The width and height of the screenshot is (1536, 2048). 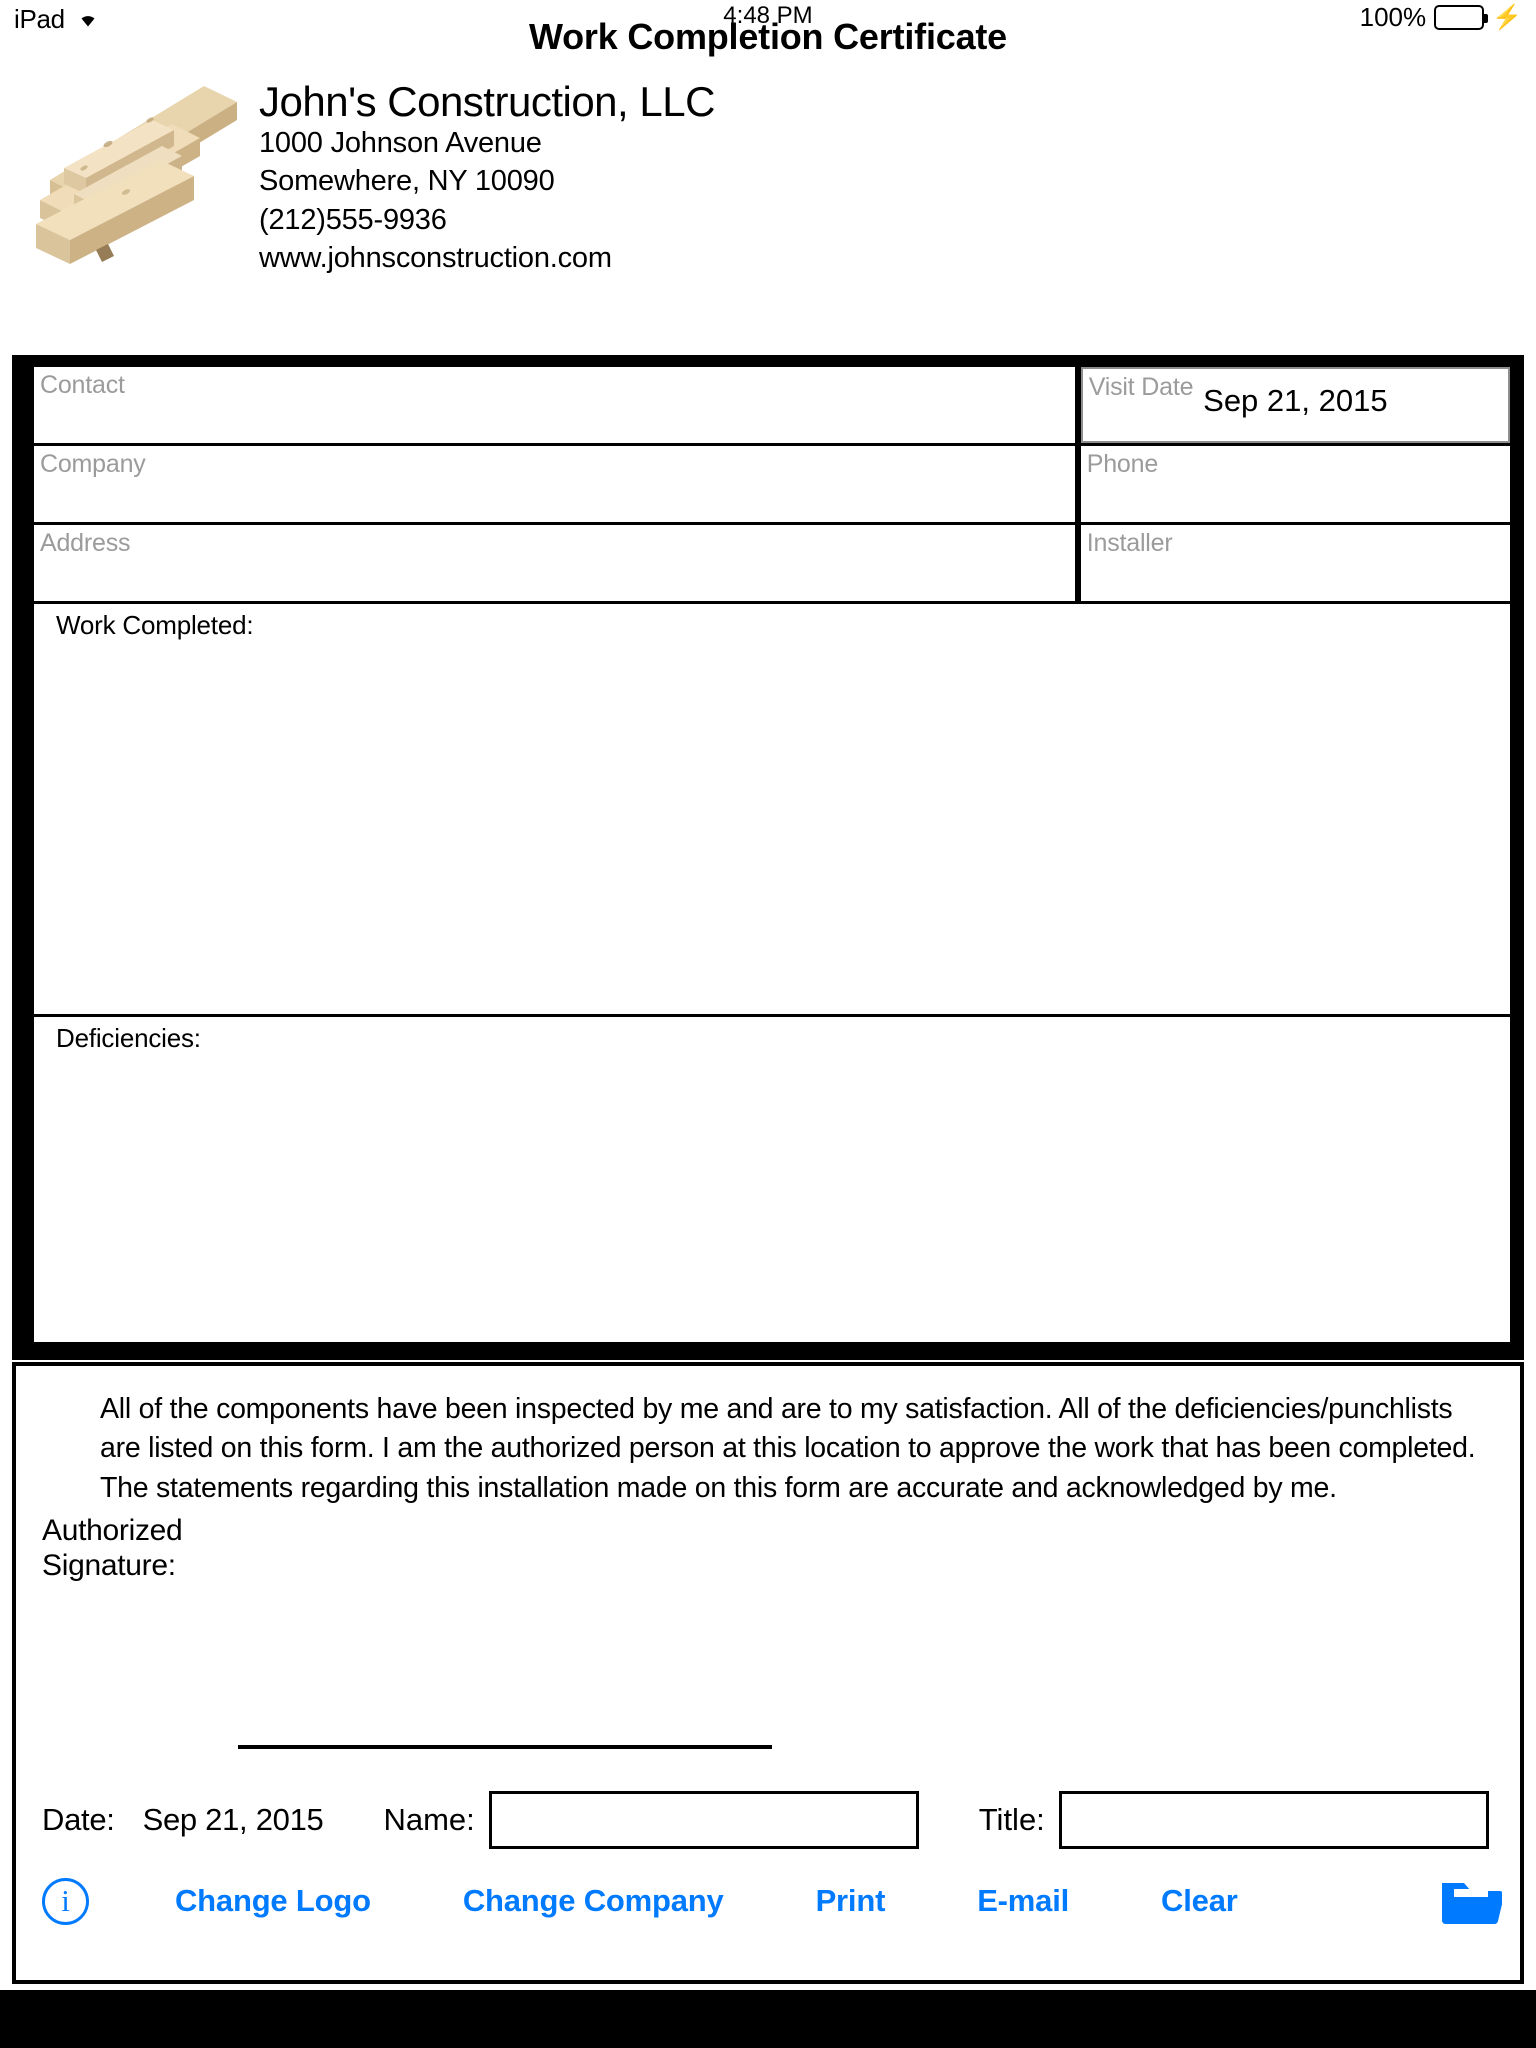 What do you see at coordinates (1199, 1901) in the screenshot?
I see `clear-button: Clear` at bounding box center [1199, 1901].